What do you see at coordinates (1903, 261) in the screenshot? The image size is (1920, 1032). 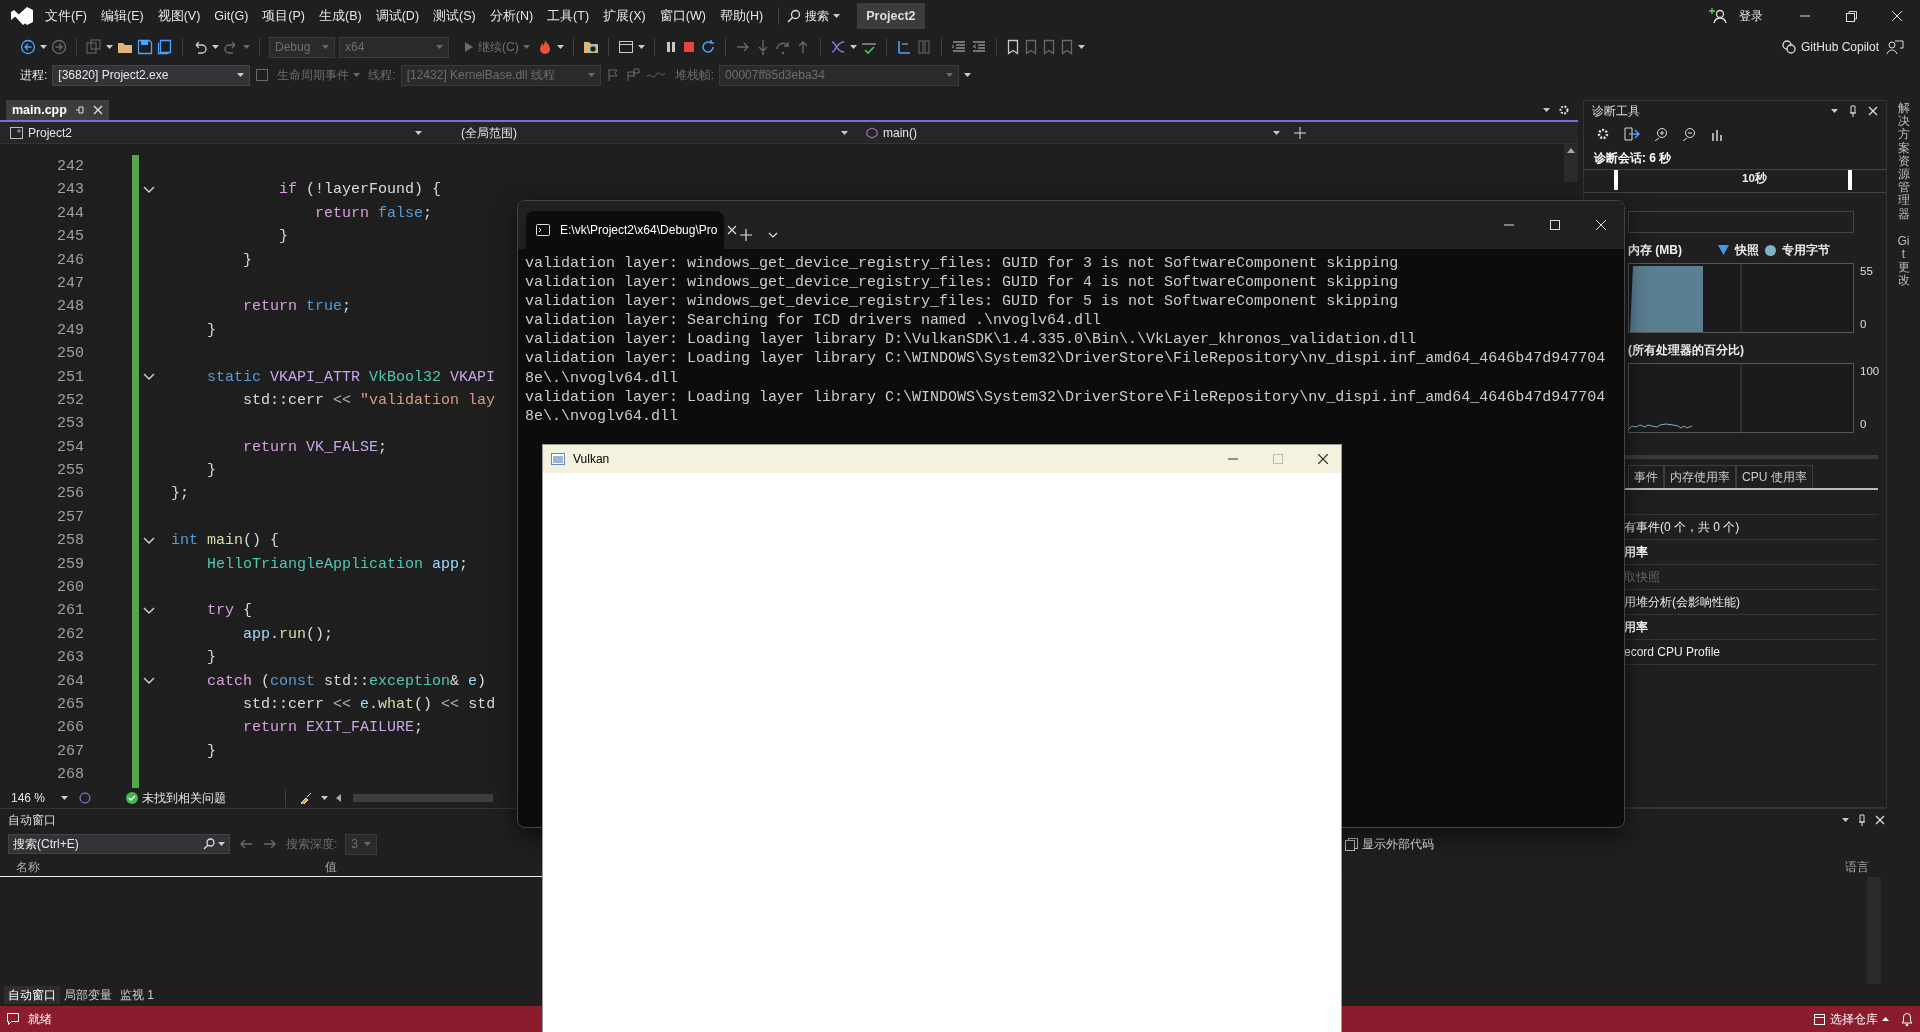 I see `side-tab: Git 更改` at bounding box center [1903, 261].